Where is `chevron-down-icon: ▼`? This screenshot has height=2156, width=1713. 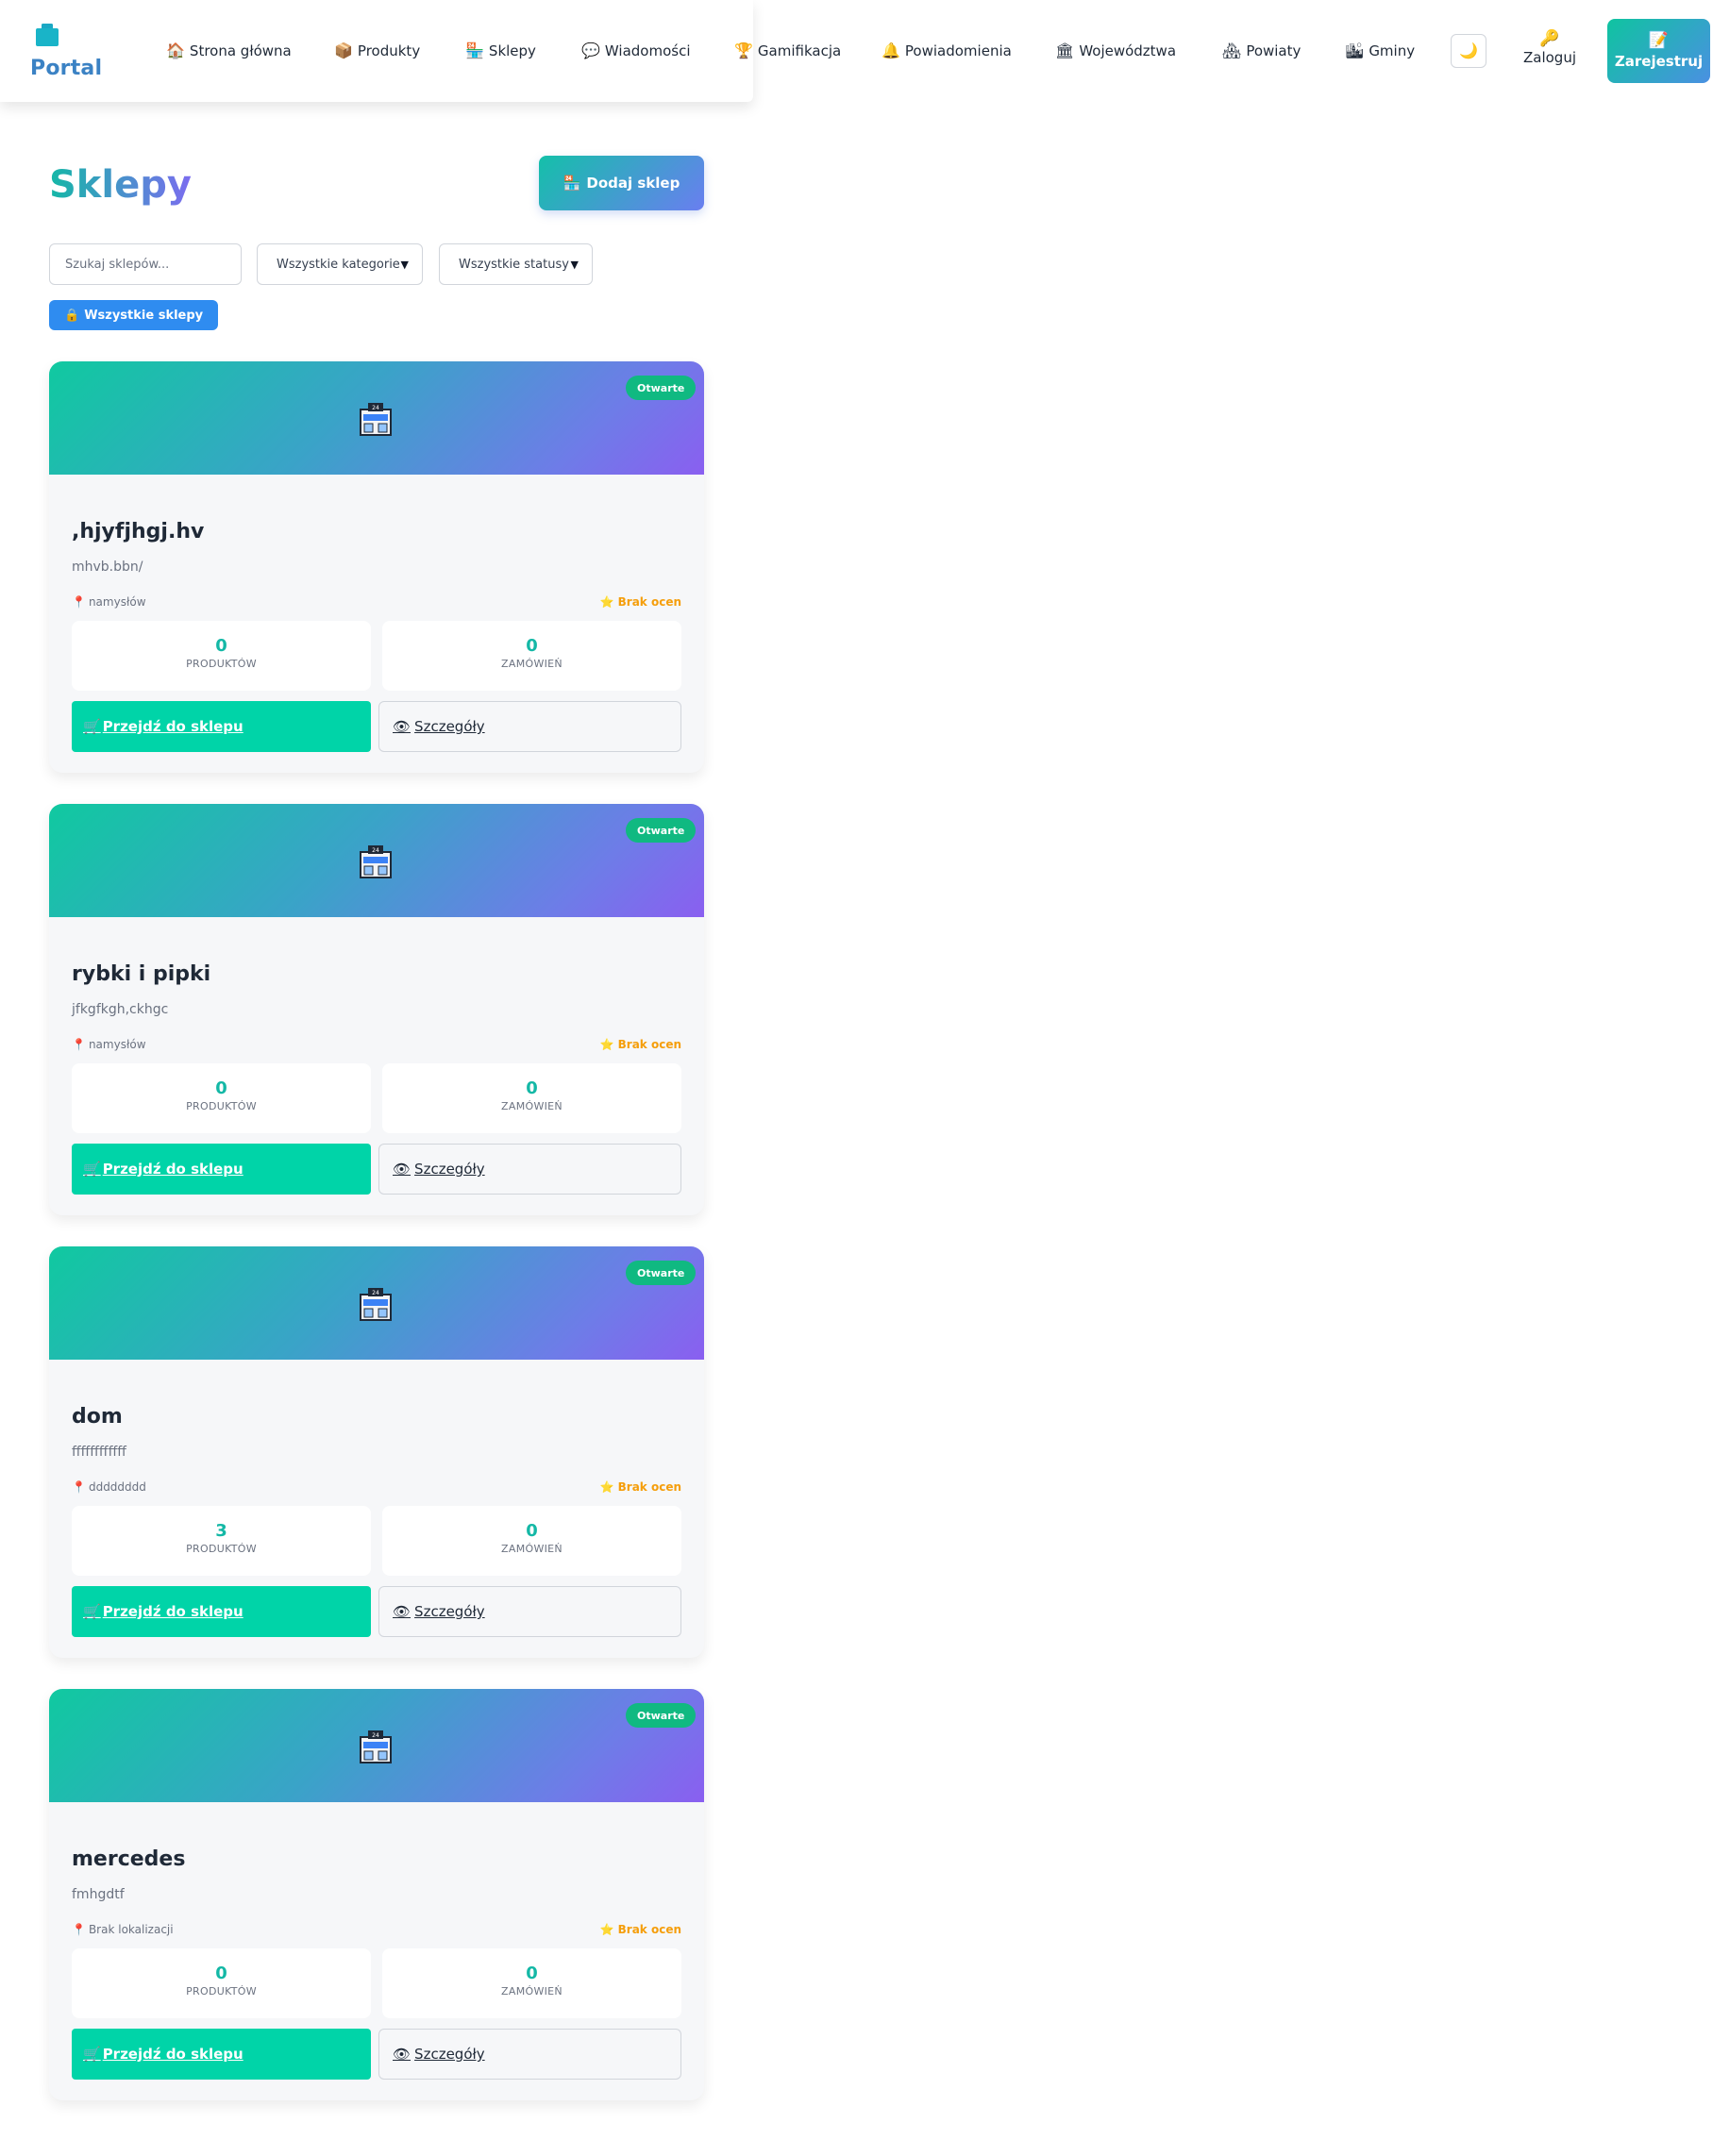
chevron-down-icon: ▼ is located at coordinates (574, 264).